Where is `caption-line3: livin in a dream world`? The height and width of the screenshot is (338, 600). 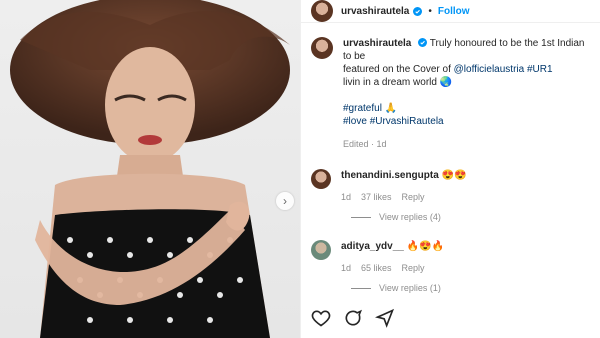 caption-line3: livin in a dream world is located at coordinates (390, 82).